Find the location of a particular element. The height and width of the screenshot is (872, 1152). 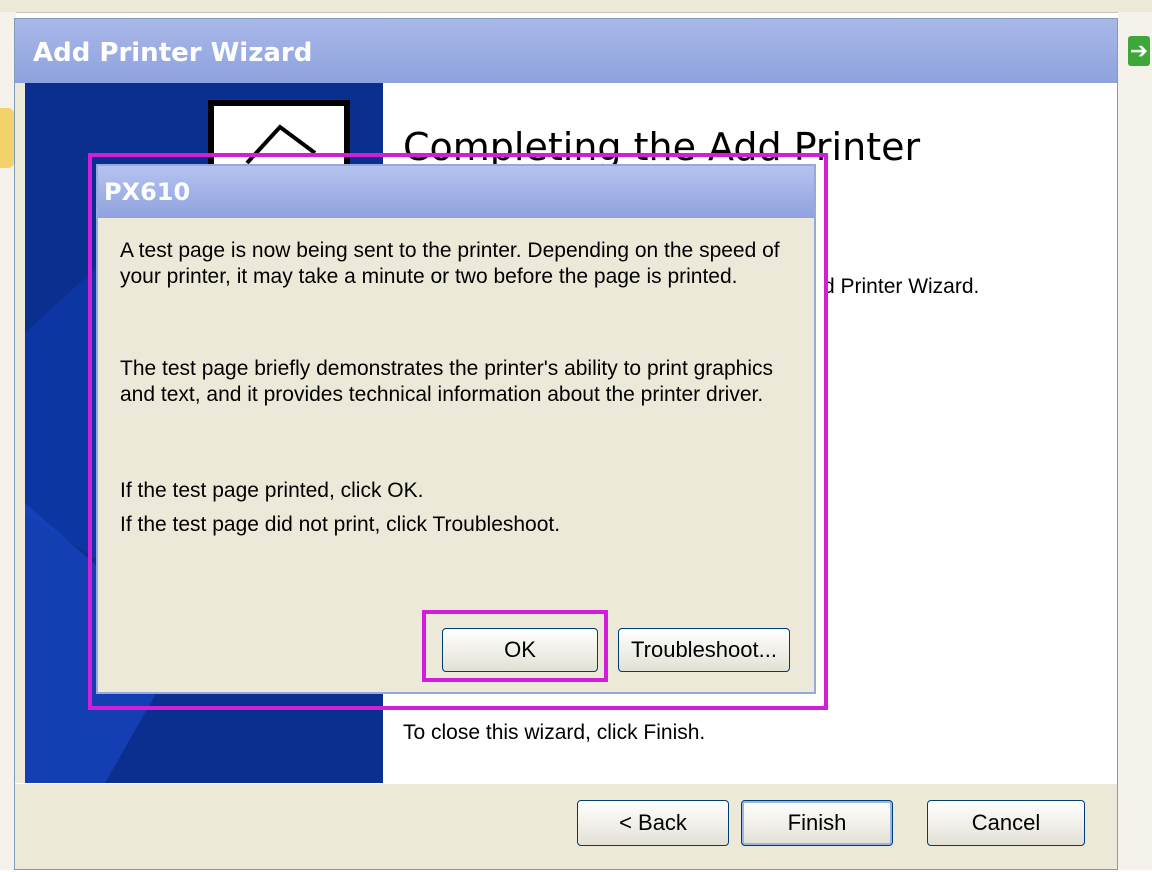

wizard-title-bar: Add Printer Wizard is located at coordinates (566, 51).